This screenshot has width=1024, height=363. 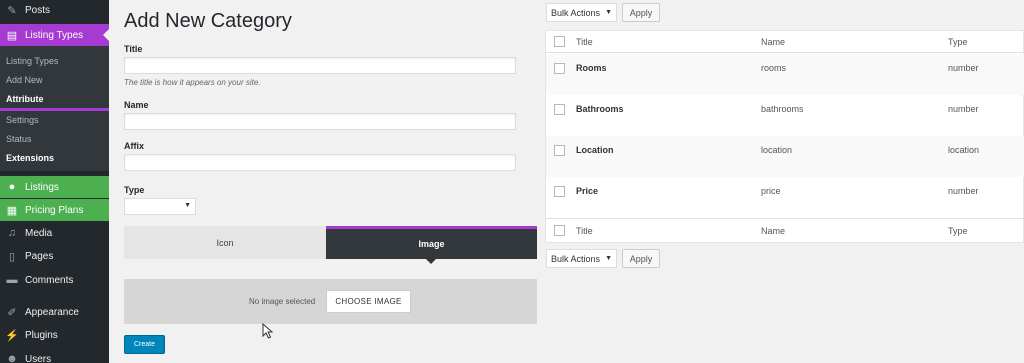 I want to click on menu-pages: ▯ Pages, so click(x=54, y=256).